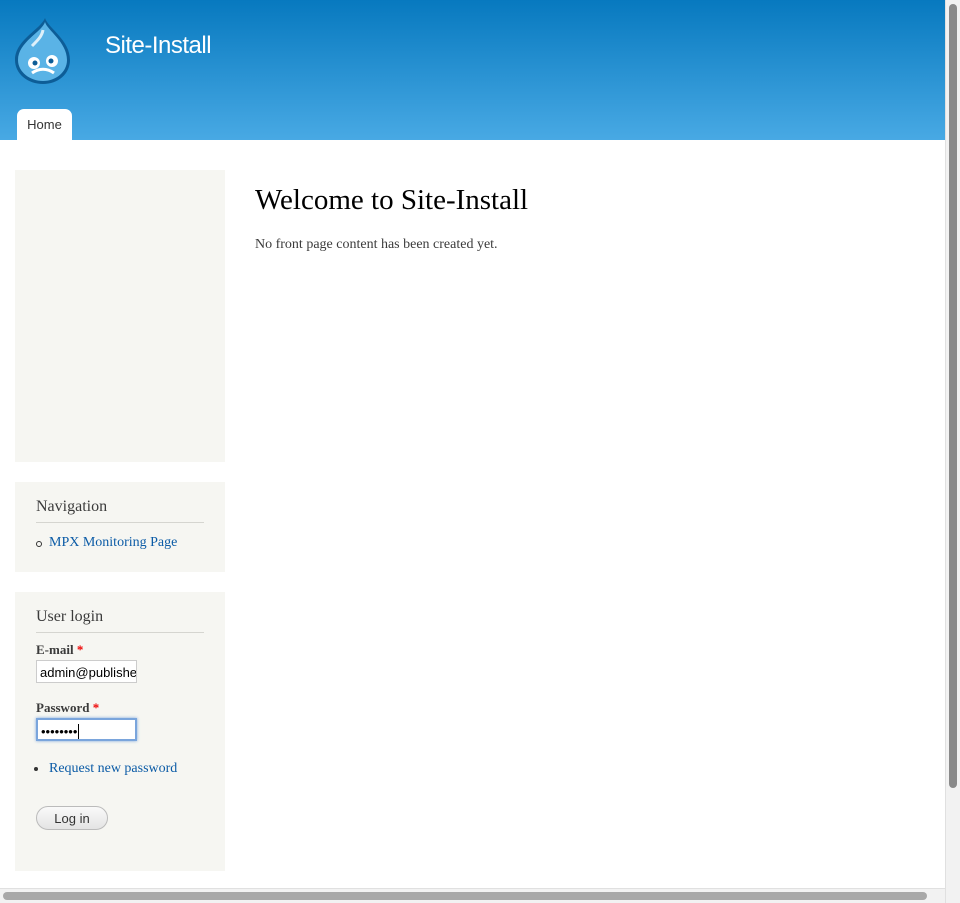 The width and height of the screenshot is (960, 903). What do you see at coordinates (113, 543) in the screenshot?
I see `nav-link-mpx-monitoring: MPX Monitoring Page` at bounding box center [113, 543].